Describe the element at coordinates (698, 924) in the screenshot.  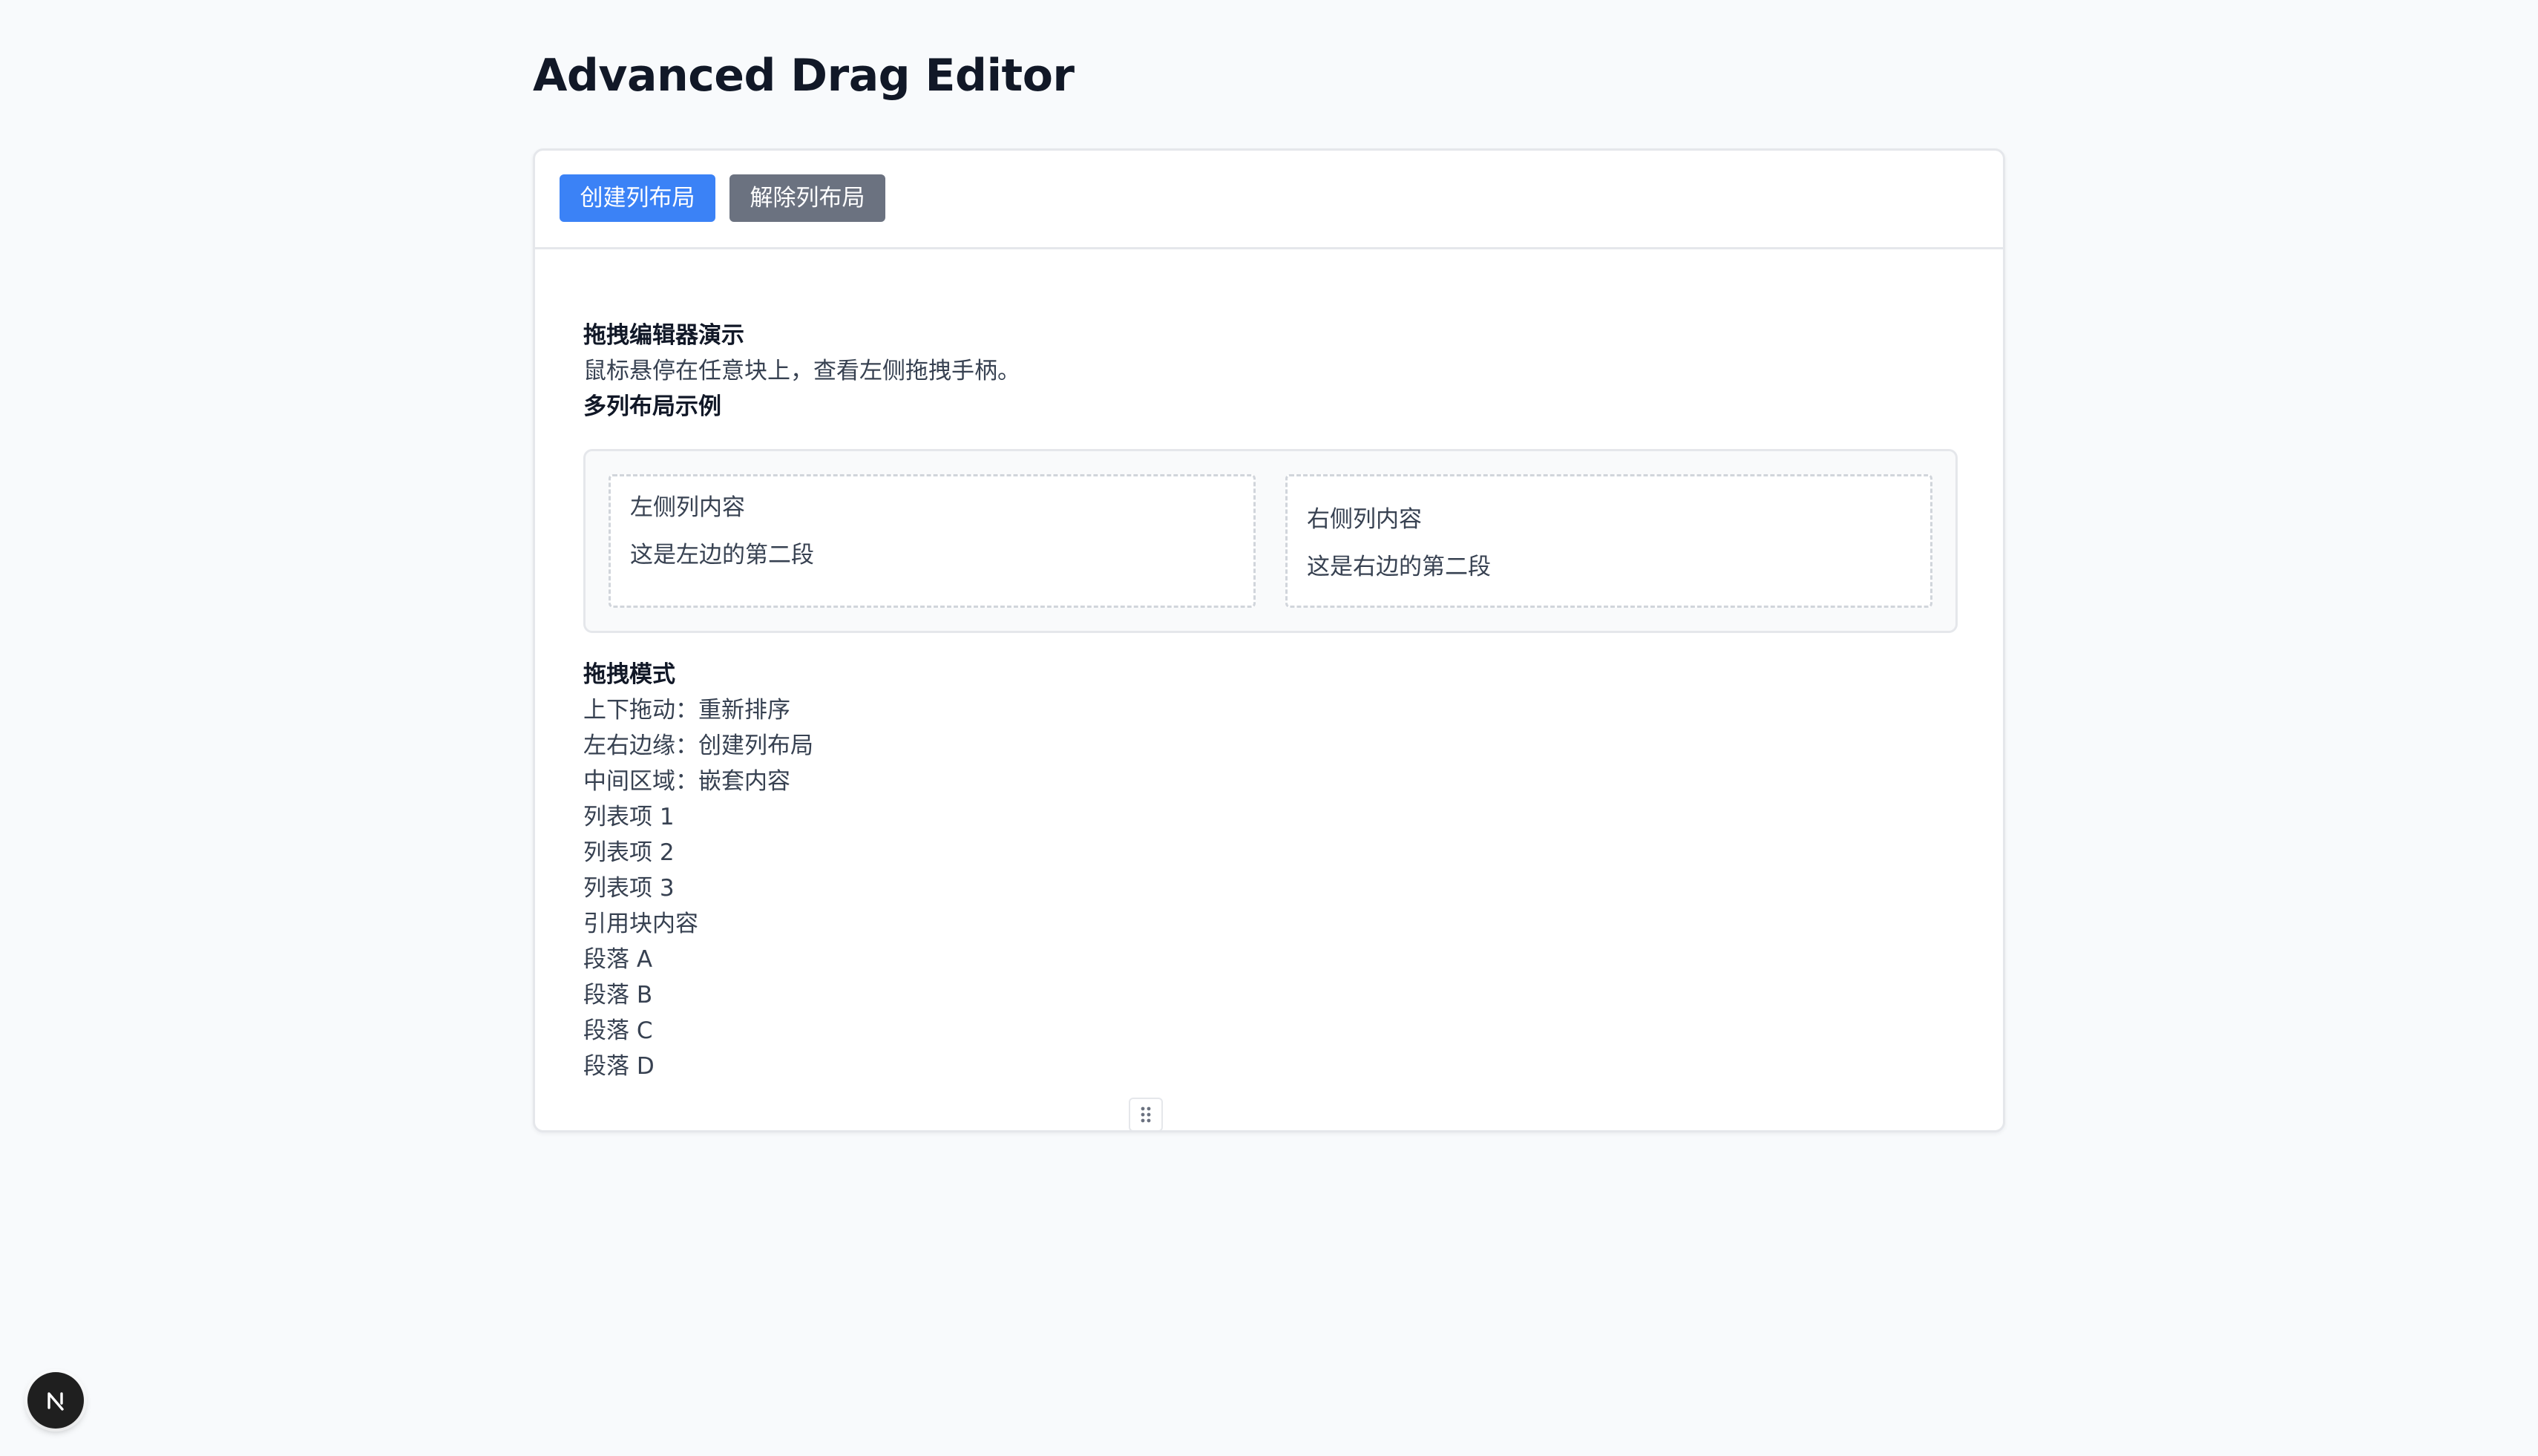
I see `quote-block: 引用块内容` at that location.